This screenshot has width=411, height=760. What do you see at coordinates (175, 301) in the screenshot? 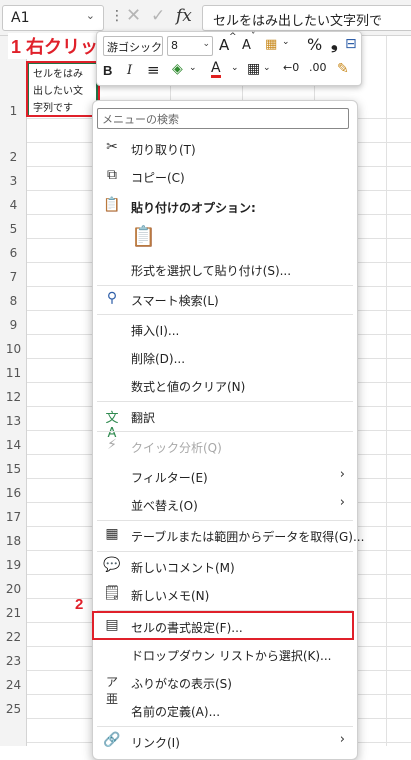
I see `menu-item-label: スマート検索(L)` at bounding box center [175, 301].